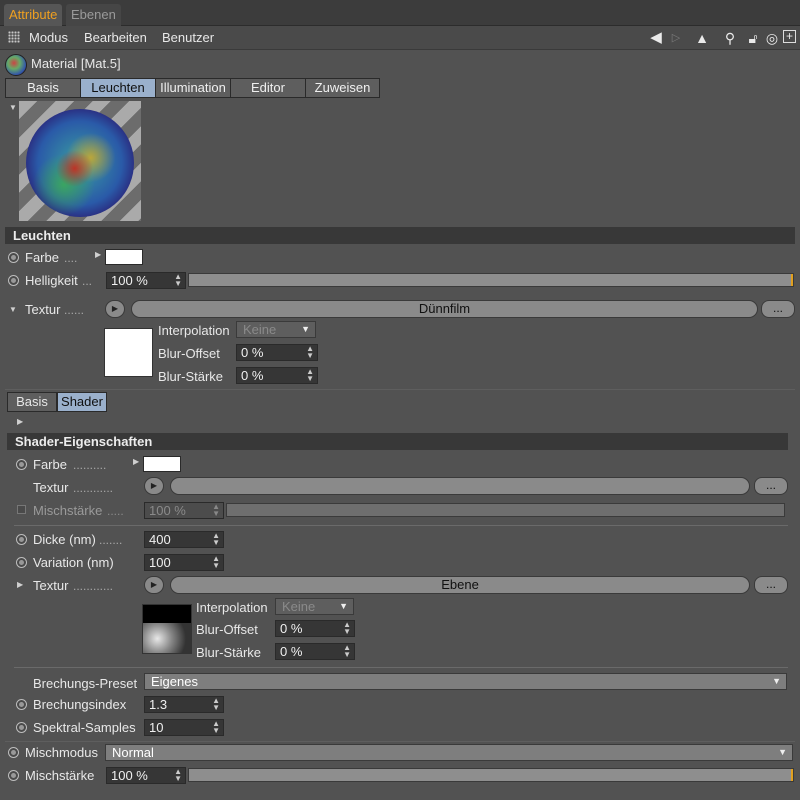 This screenshot has width=800, height=800. I want to click on brechungsindex-label: Brechungsindex, so click(80, 704).